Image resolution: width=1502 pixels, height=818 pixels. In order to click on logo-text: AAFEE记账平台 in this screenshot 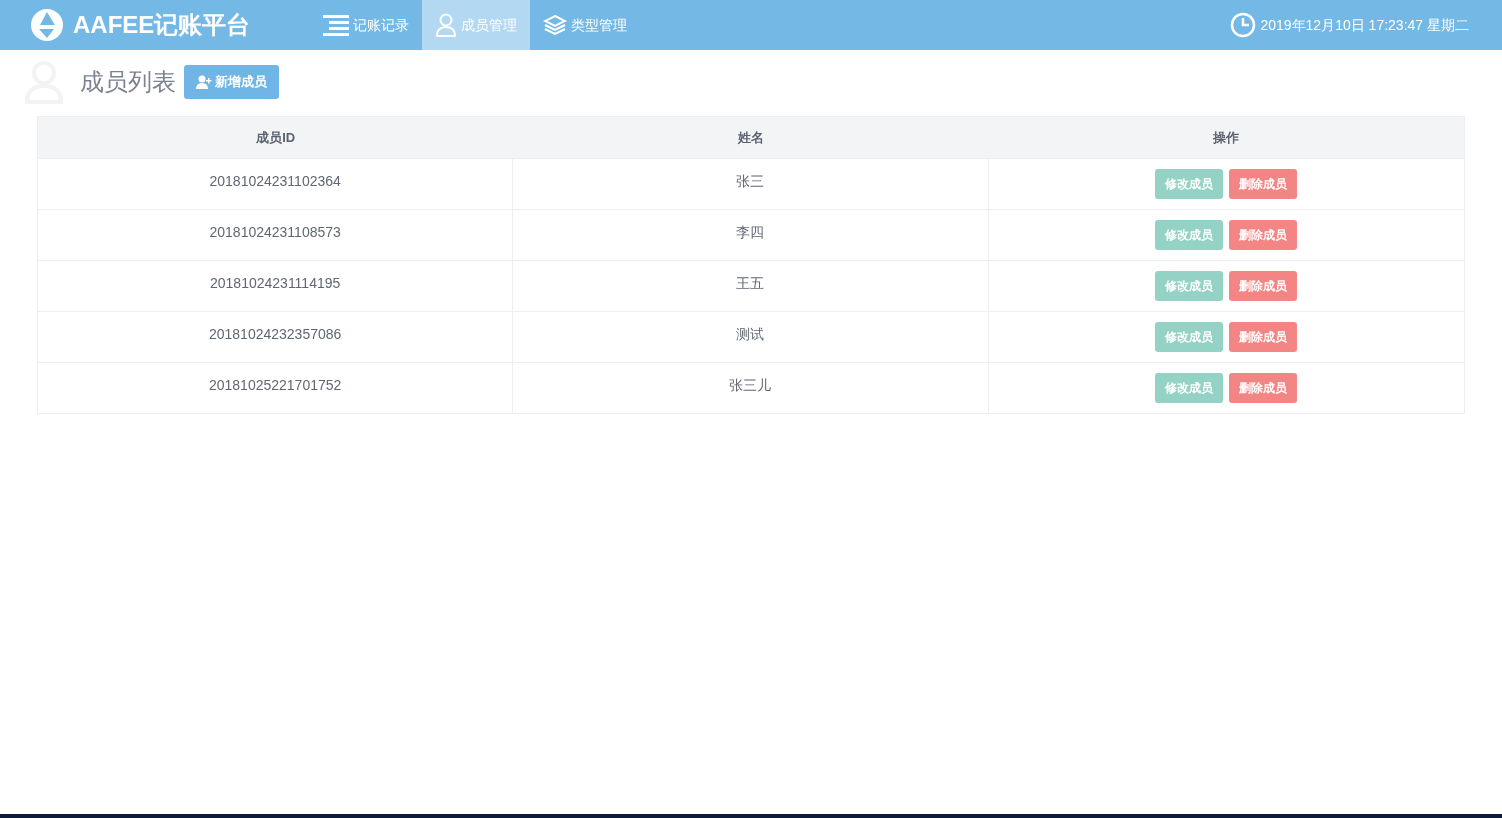, I will do `click(162, 25)`.